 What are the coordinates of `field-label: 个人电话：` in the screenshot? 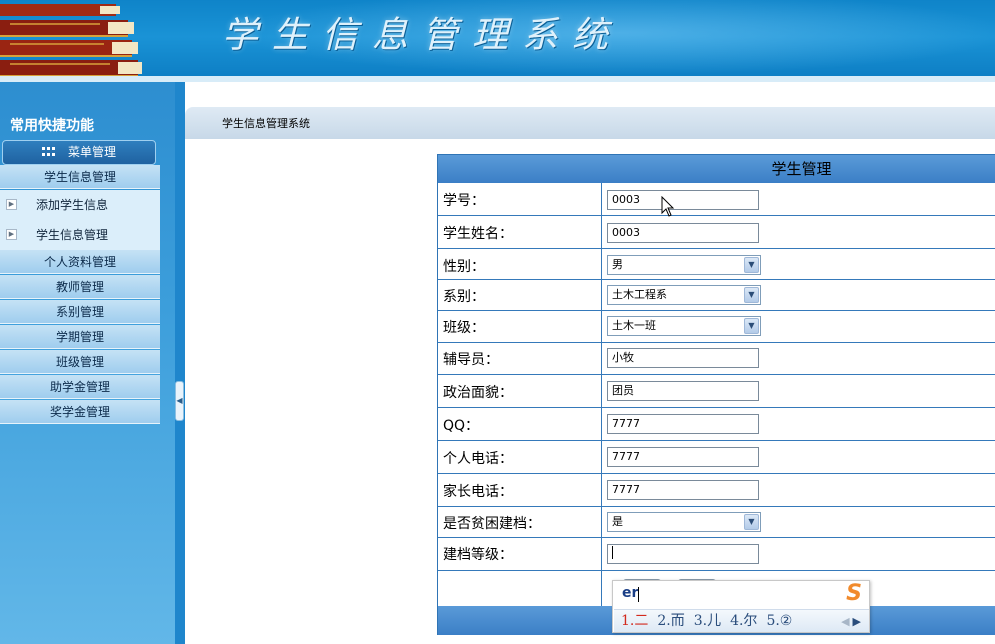 It's located at (478, 459).